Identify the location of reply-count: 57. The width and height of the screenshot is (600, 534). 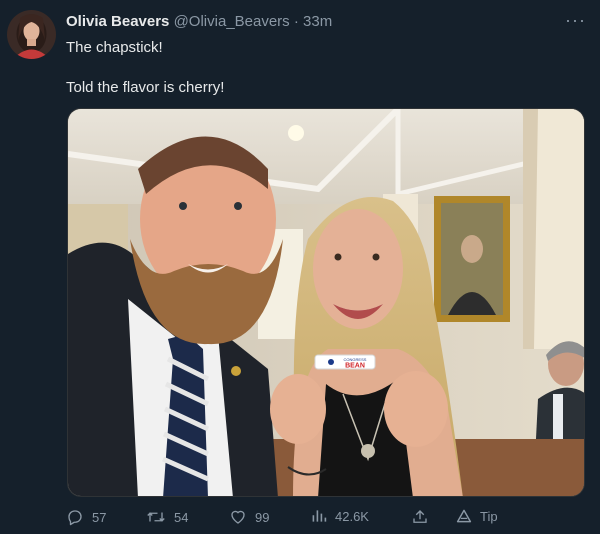
(99, 517).